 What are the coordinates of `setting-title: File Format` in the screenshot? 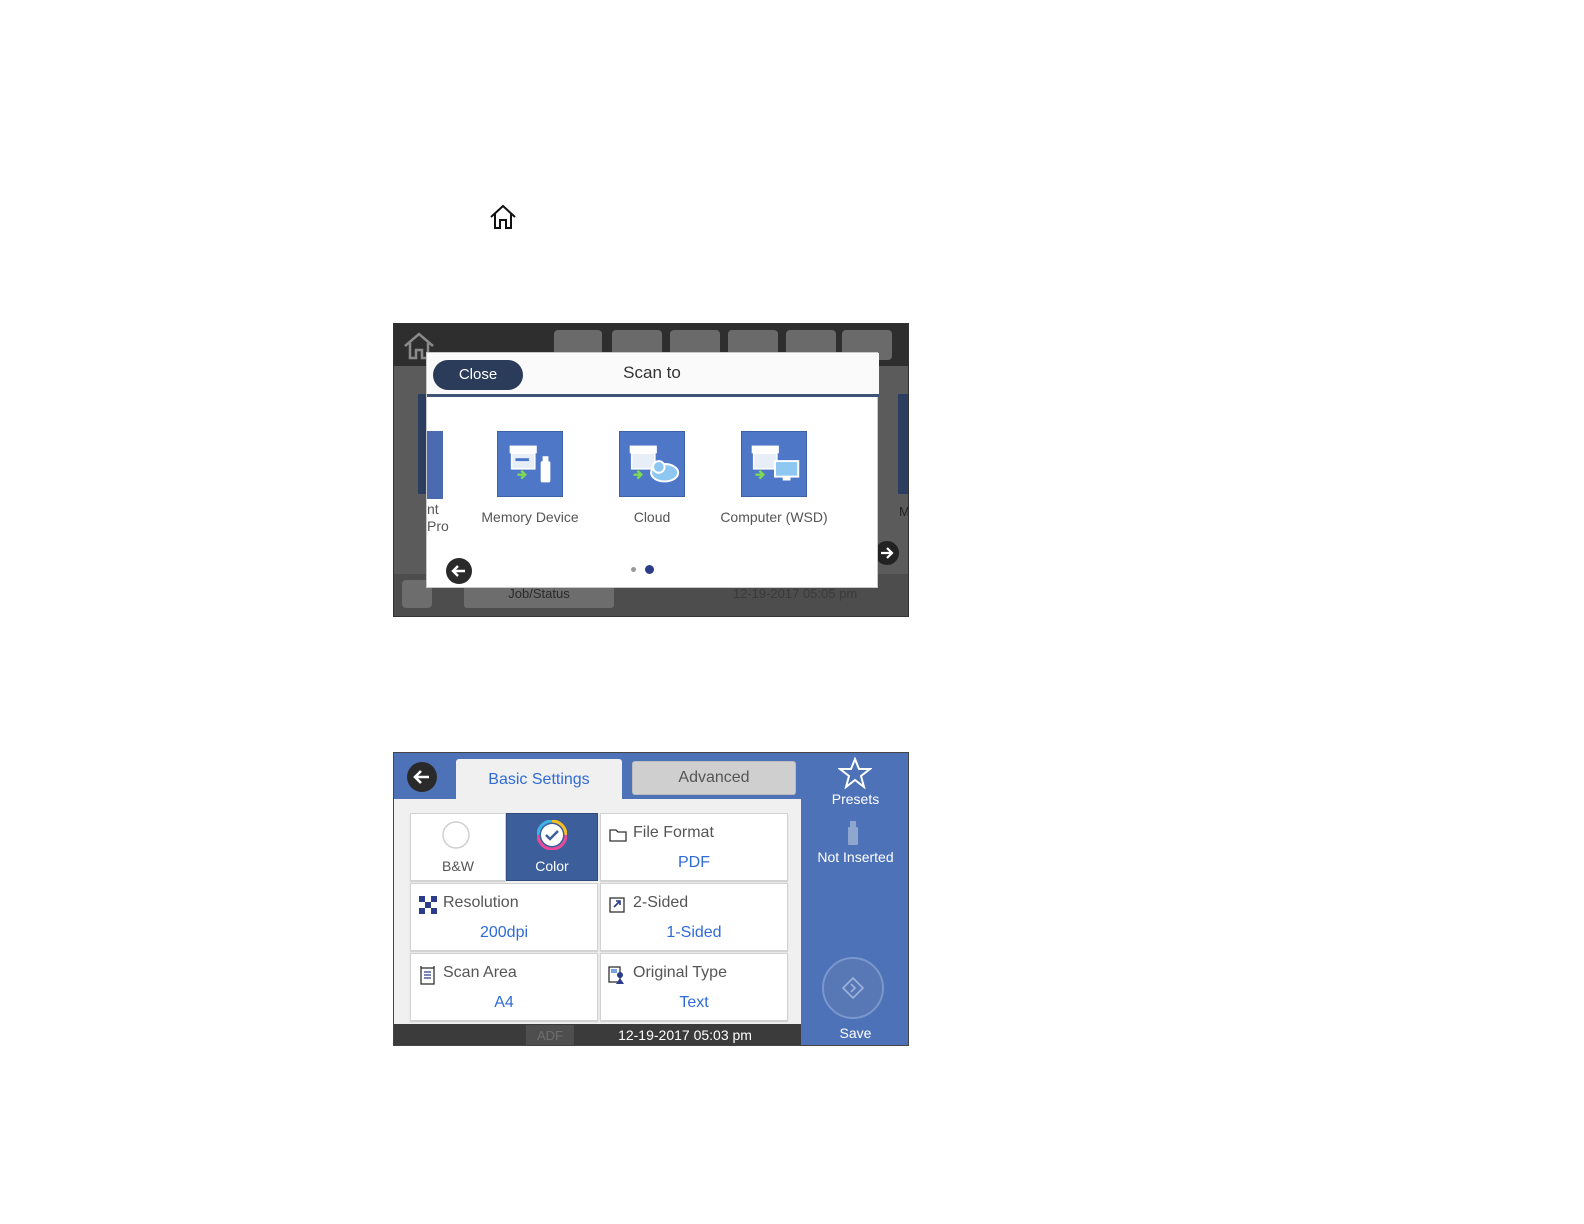 It's located at (673, 832).